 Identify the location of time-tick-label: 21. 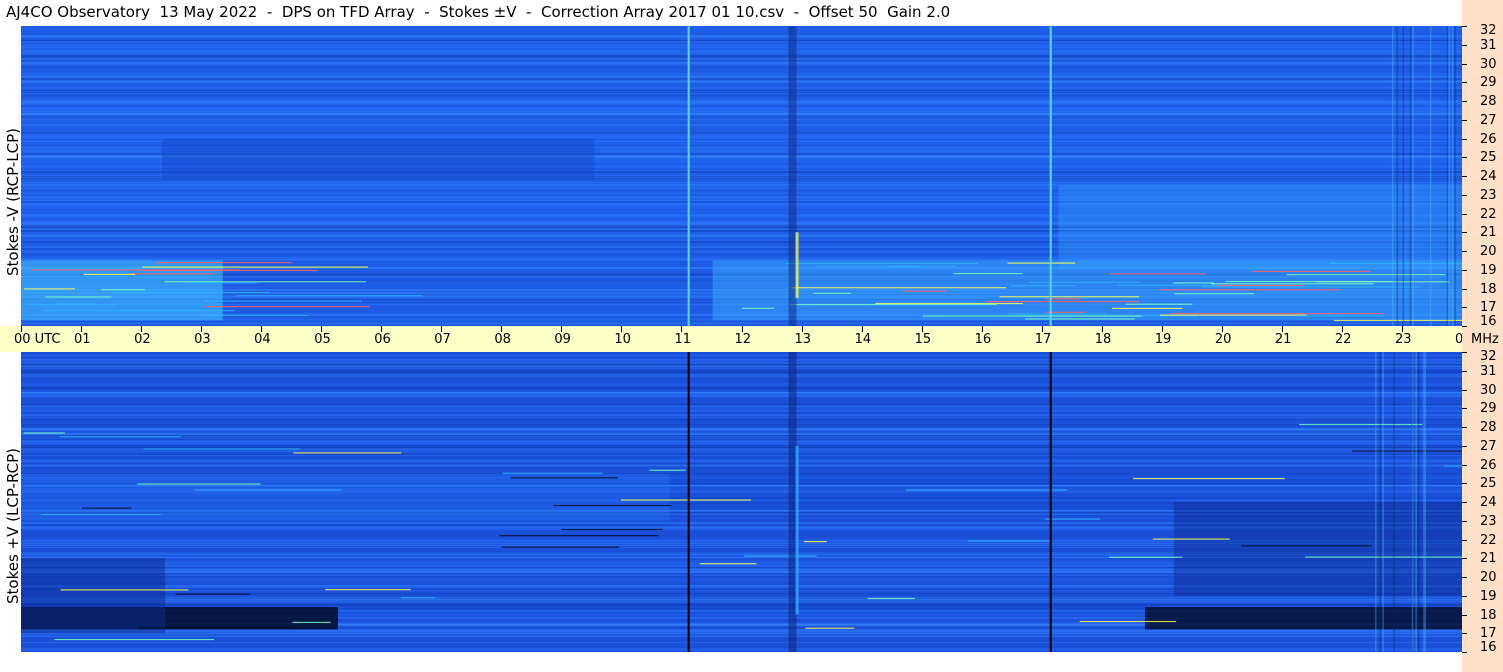
(1283, 339).